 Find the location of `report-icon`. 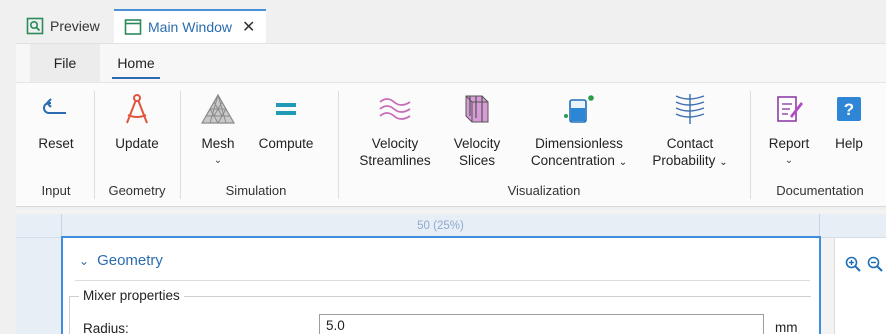

report-icon is located at coordinates (789, 109).